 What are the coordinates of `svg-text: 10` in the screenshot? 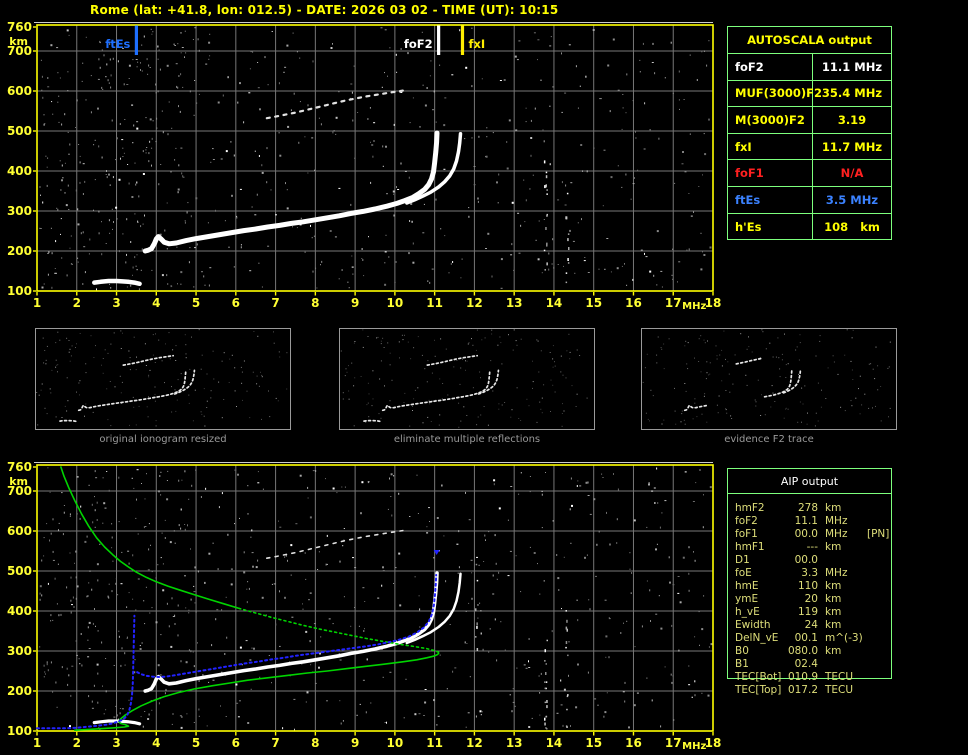 It's located at (395, 743).